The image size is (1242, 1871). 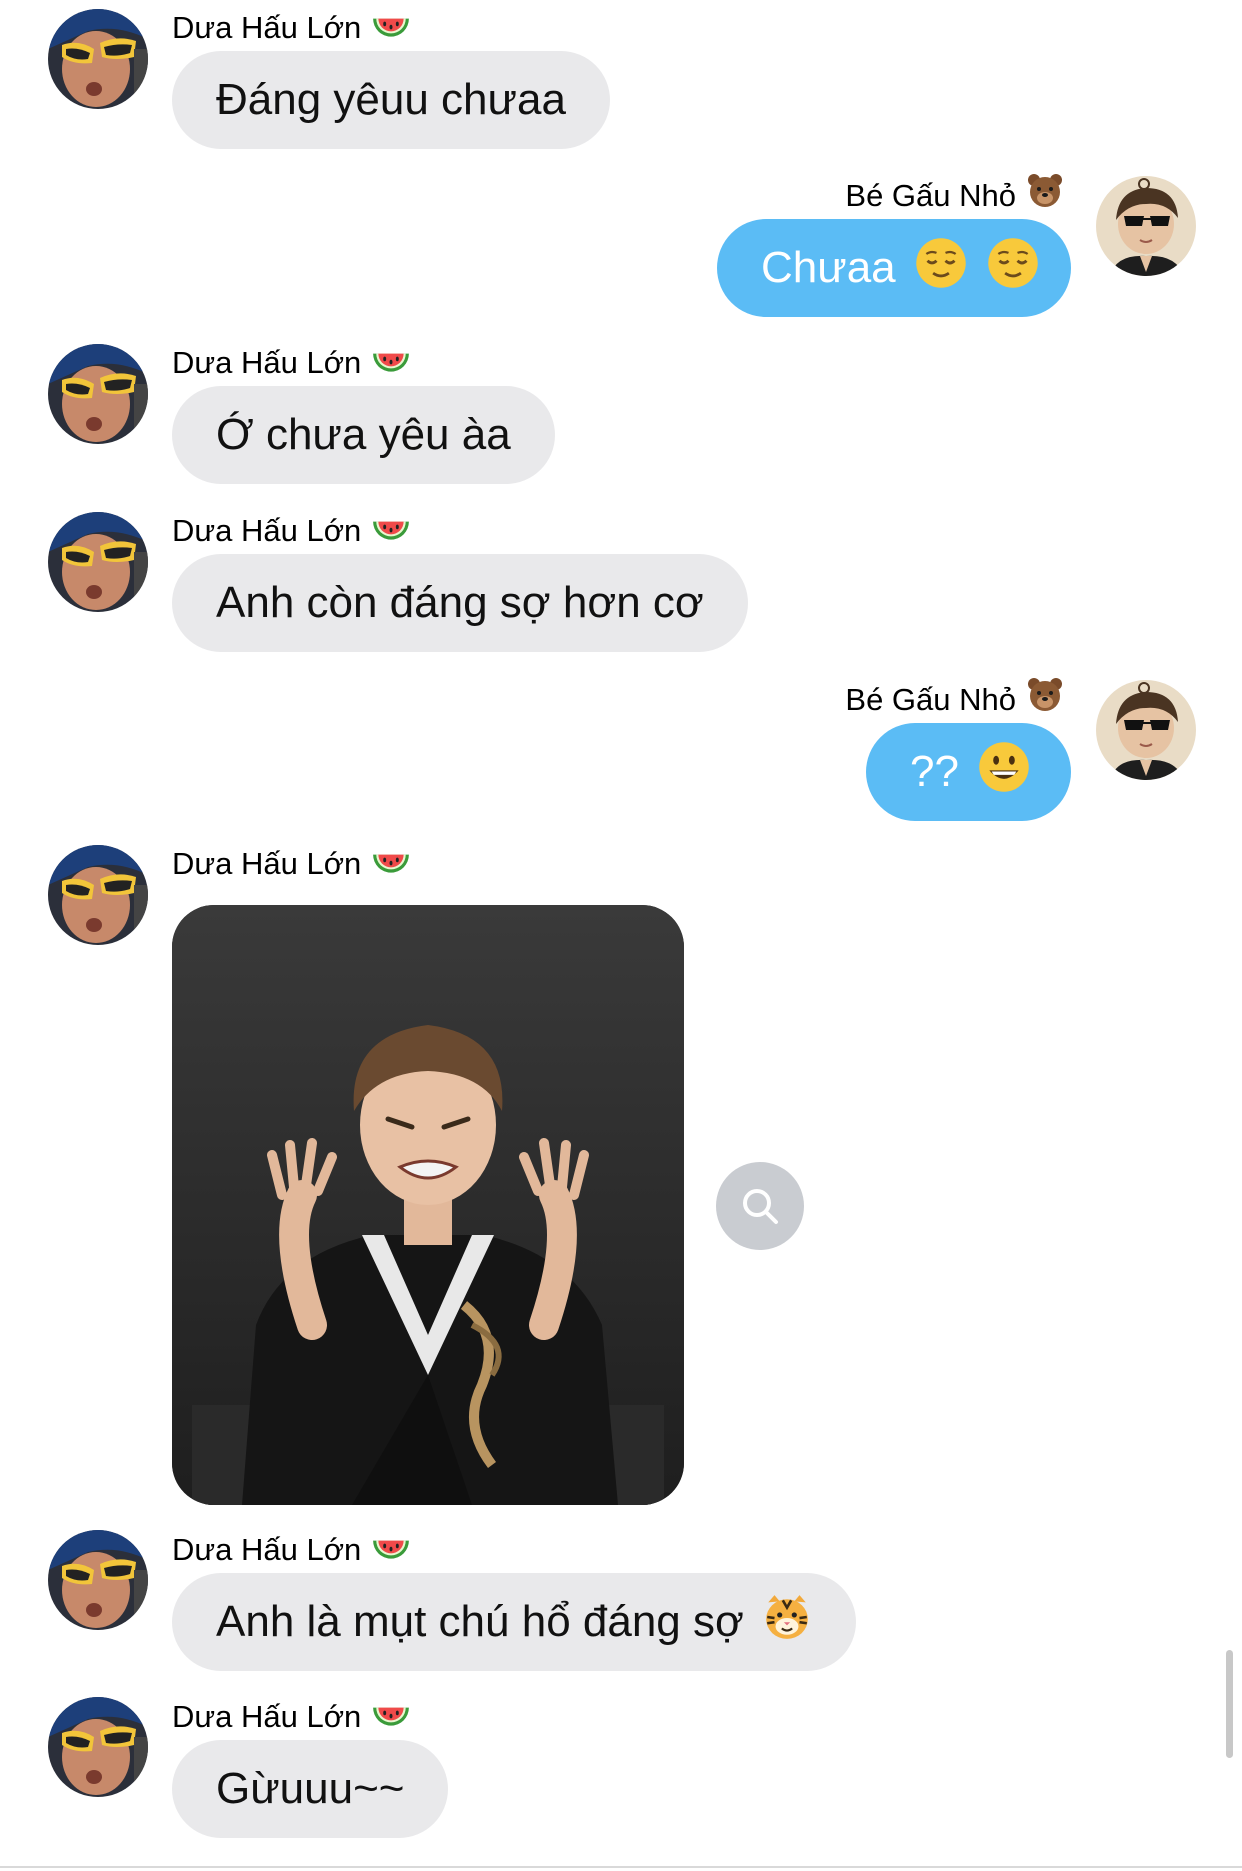 I want to click on message-text: Anh còn đáng sợ hơn cơ, so click(x=460, y=602).